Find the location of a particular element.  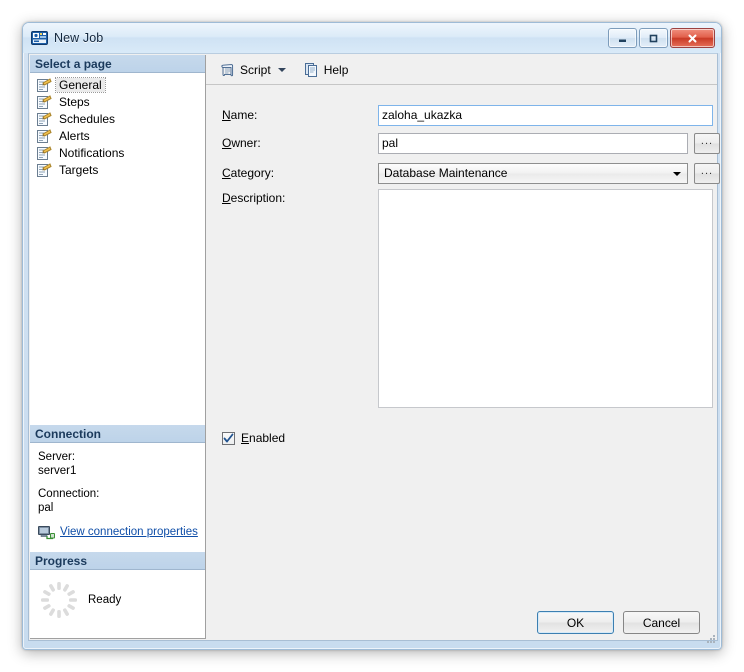

connection-value: pal is located at coordinates (46, 508).